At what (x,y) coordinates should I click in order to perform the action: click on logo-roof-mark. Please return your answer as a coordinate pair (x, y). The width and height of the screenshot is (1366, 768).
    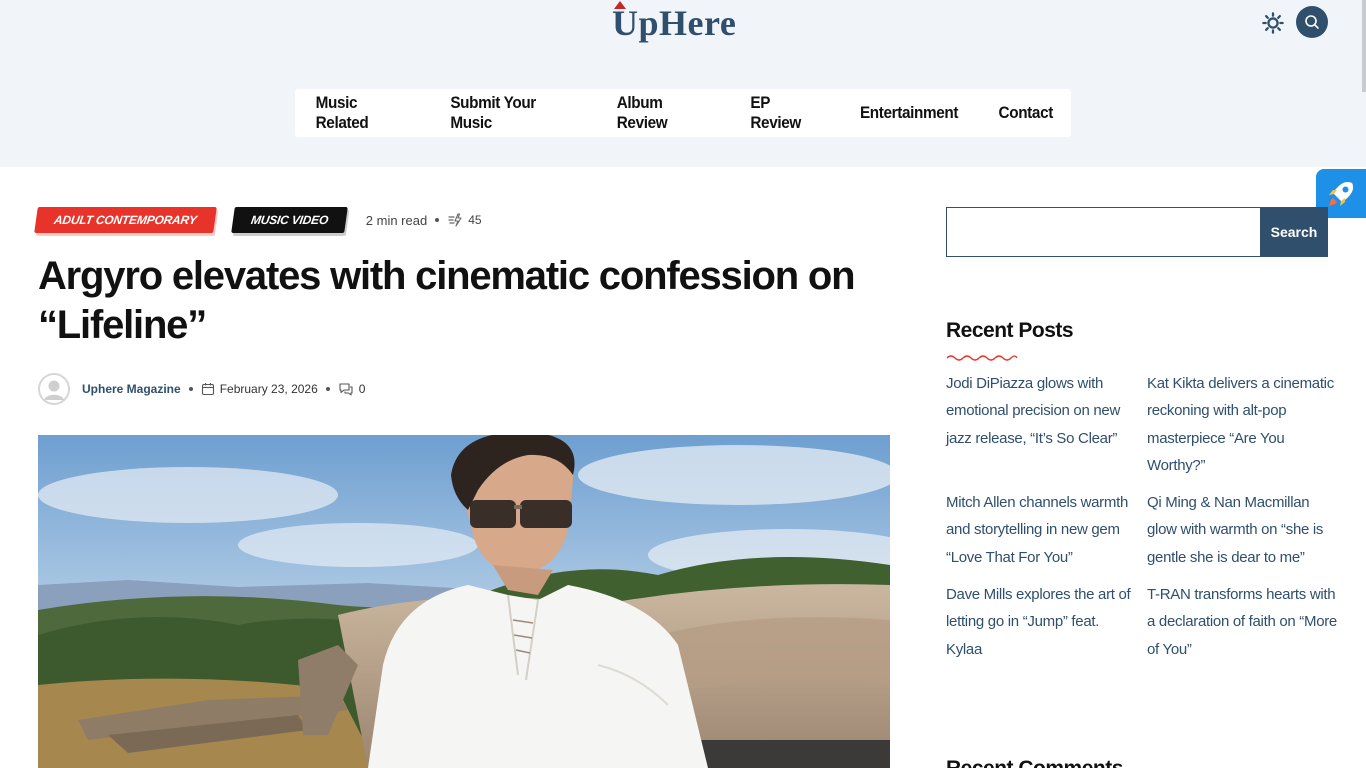
    Looking at the image, I should click on (620, 5).